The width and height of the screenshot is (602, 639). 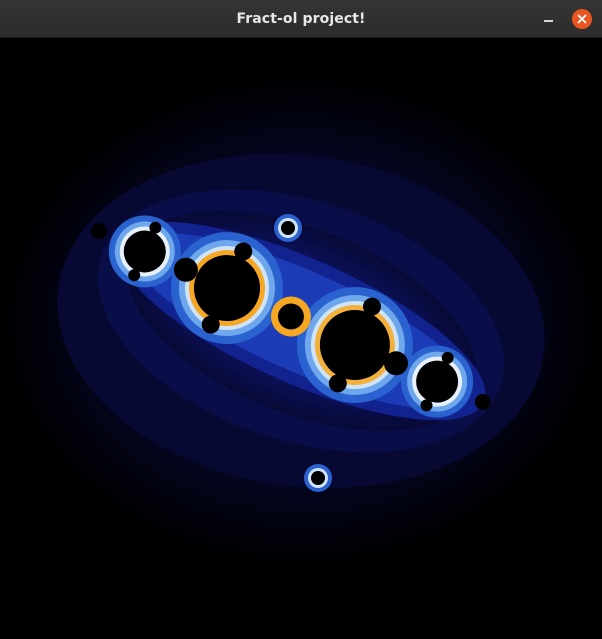 I want to click on minimize-icon, so click(x=548, y=21).